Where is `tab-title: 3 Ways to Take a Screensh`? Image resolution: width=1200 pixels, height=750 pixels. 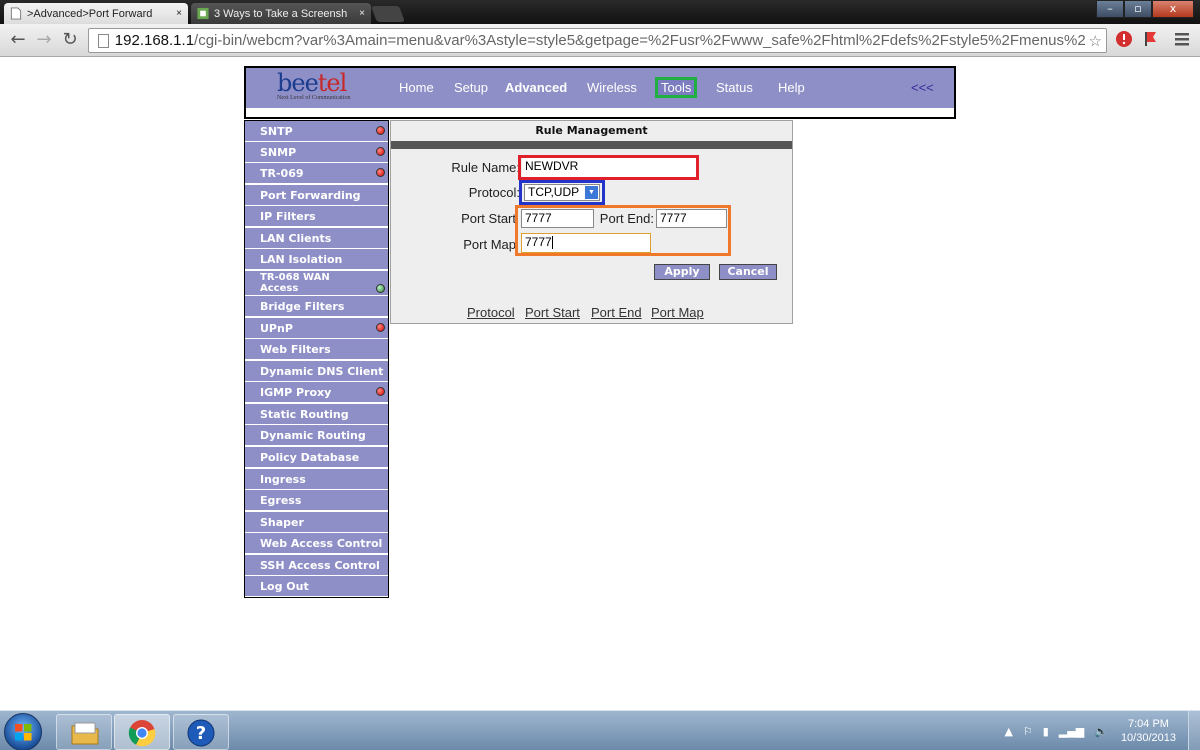 tab-title: 3 Ways to Take a Screensh is located at coordinates (281, 13).